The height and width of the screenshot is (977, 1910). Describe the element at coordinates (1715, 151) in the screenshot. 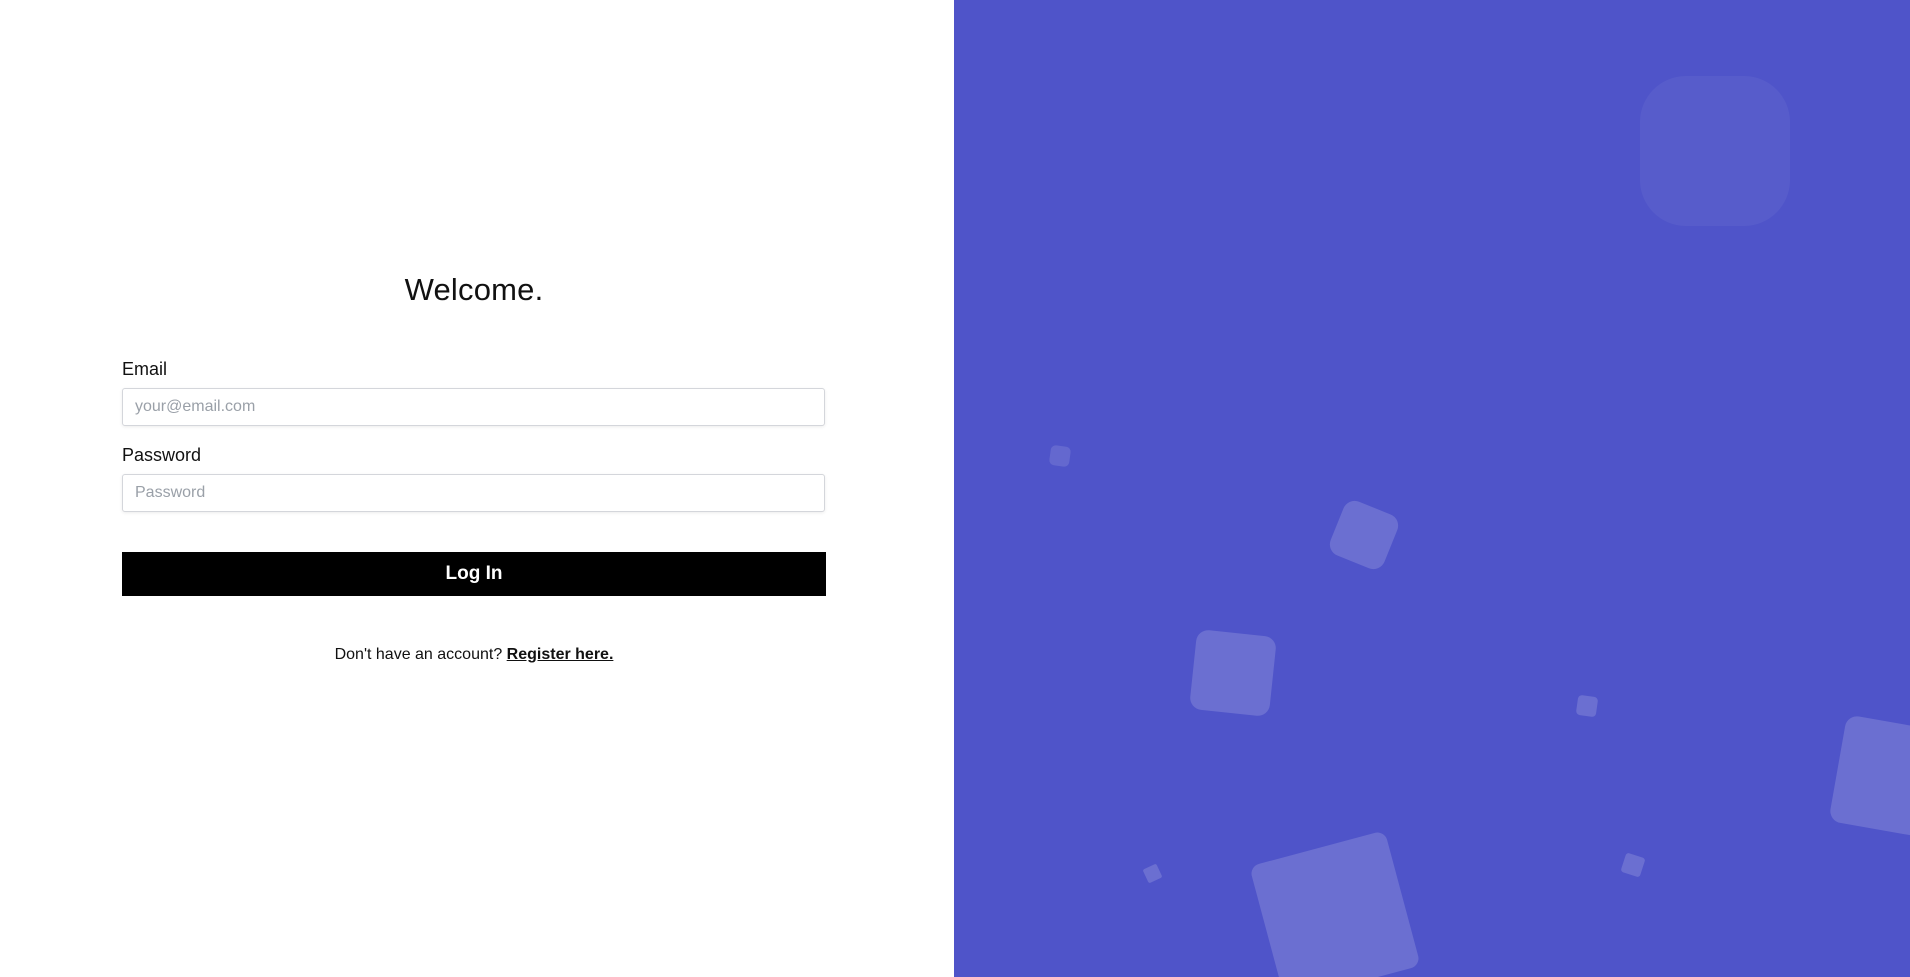

I see `decorative-rounded-square` at that location.